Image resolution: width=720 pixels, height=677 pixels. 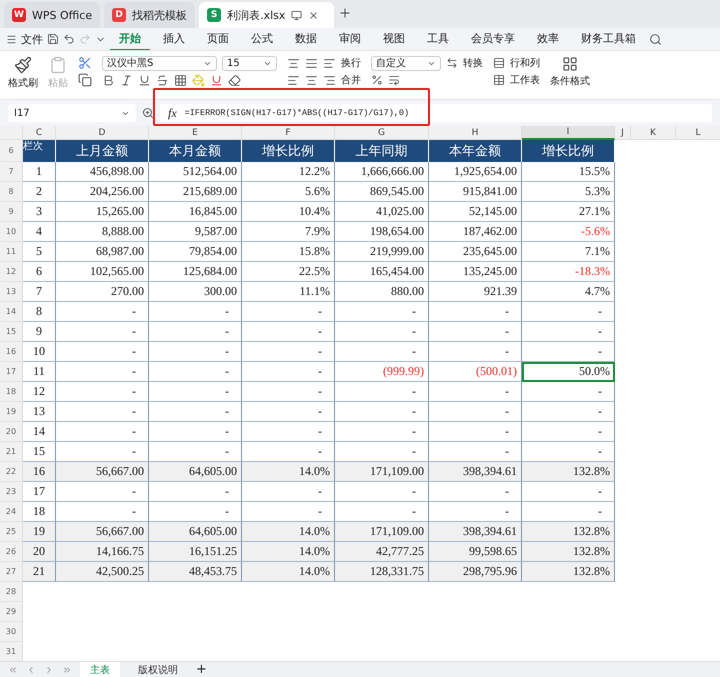 What do you see at coordinates (499, 80) in the screenshot?
I see `worksheet-icon` at bounding box center [499, 80].